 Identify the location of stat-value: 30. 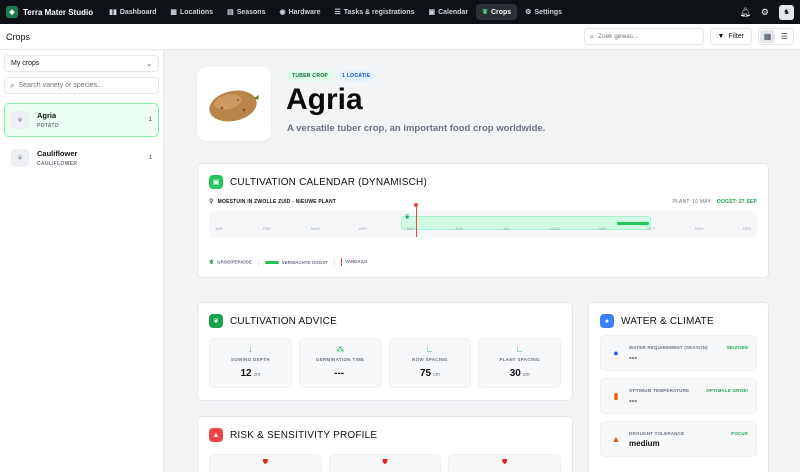
(515, 373).